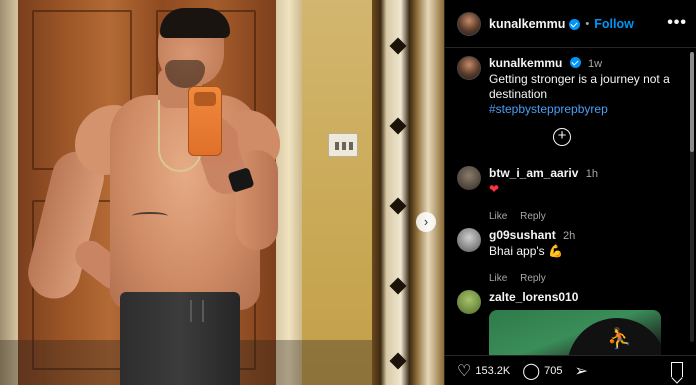 This screenshot has width=696, height=385. I want to click on black-shorts, so click(180, 338).